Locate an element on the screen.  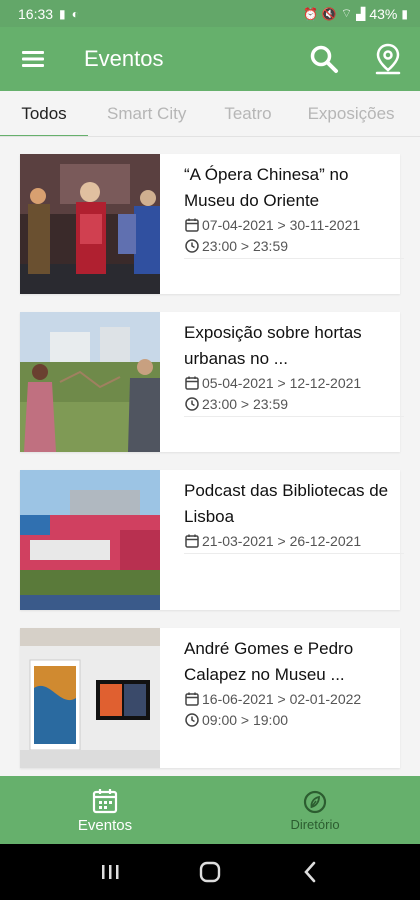
nav-diretorio: Diretório is located at coordinates (315, 810).